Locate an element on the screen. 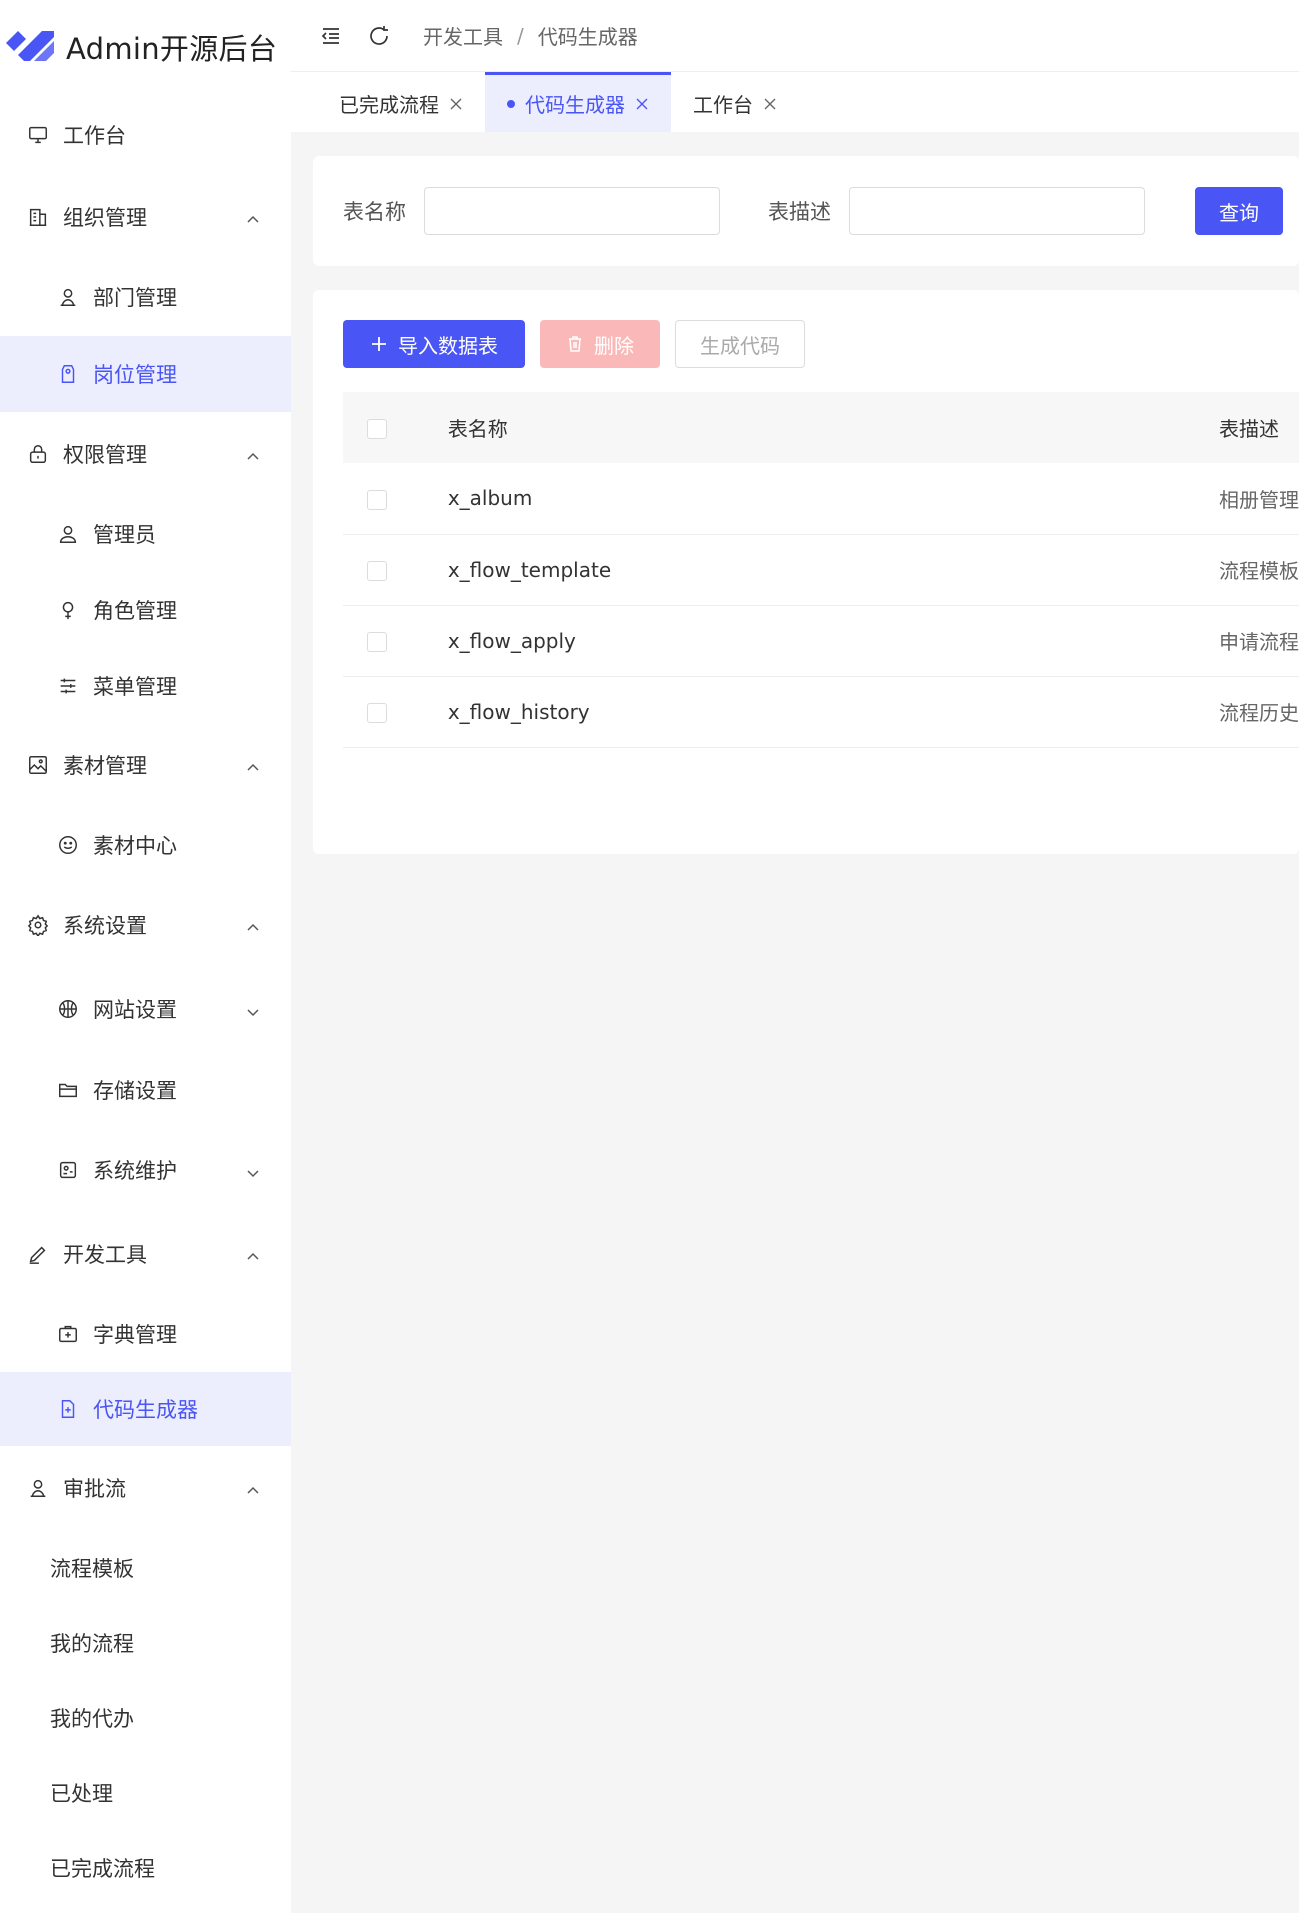 This screenshot has height=1913, width=1299. breadcrumb-item: 开发工具 is located at coordinates (463, 35).